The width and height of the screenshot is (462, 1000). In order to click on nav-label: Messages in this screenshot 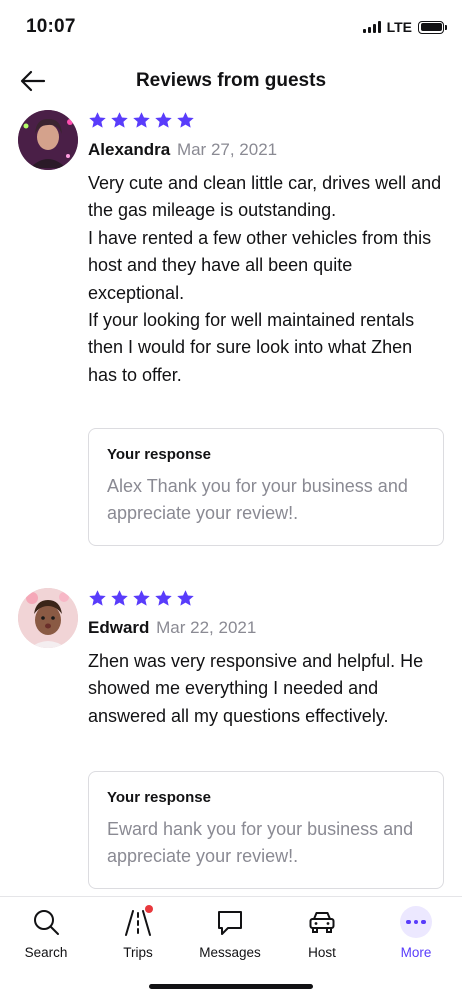, I will do `click(230, 952)`.